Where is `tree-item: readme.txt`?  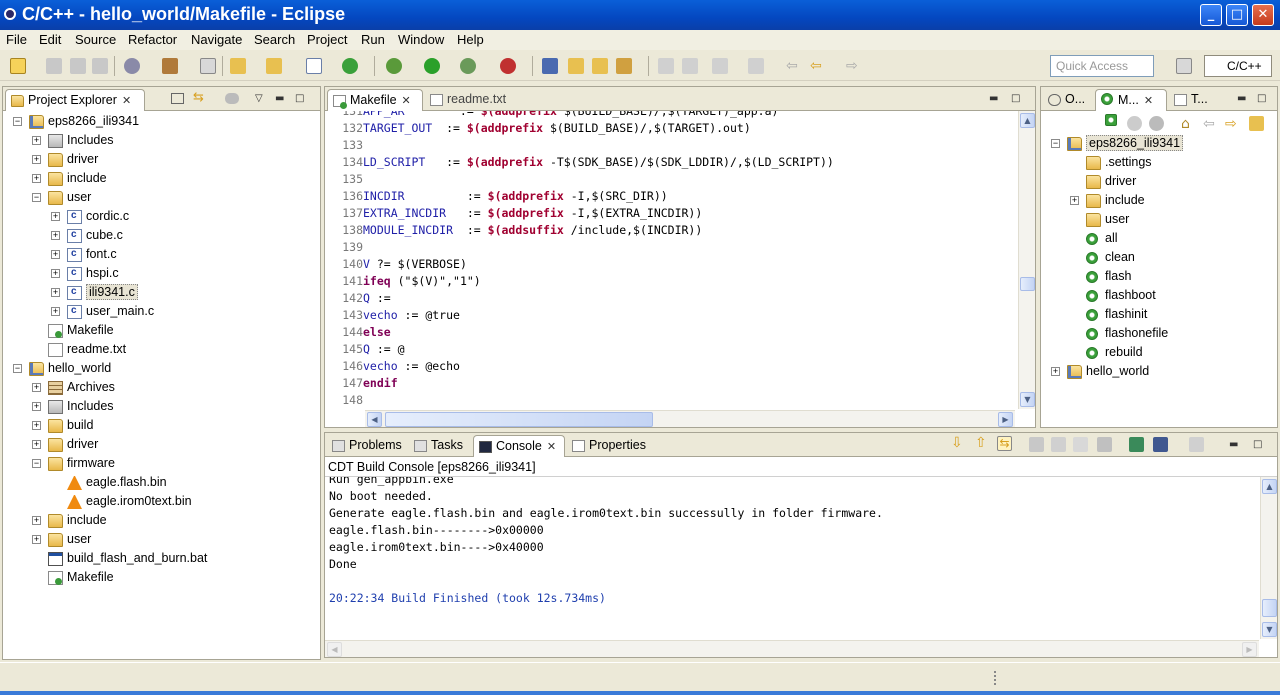 tree-item: readme.txt is located at coordinates (161, 350).